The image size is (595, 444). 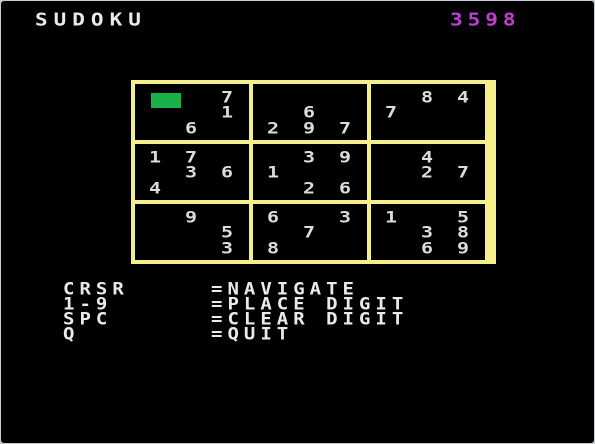 I want to click on score-counter: 3598, so click(x=485, y=19).